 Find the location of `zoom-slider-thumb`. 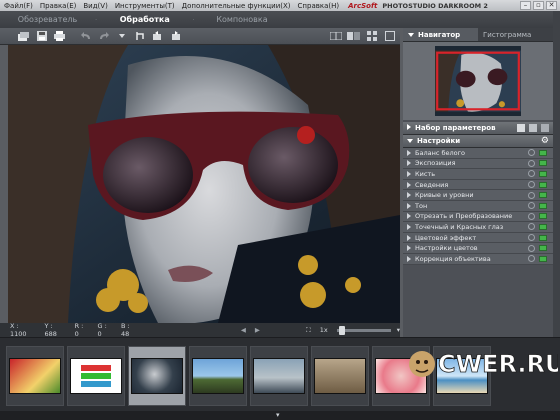

zoom-slider-thumb is located at coordinates (341, 330).